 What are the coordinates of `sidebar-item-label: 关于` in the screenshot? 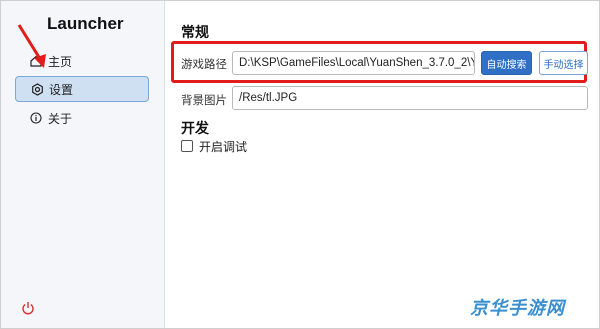 It's located at (60, 118).